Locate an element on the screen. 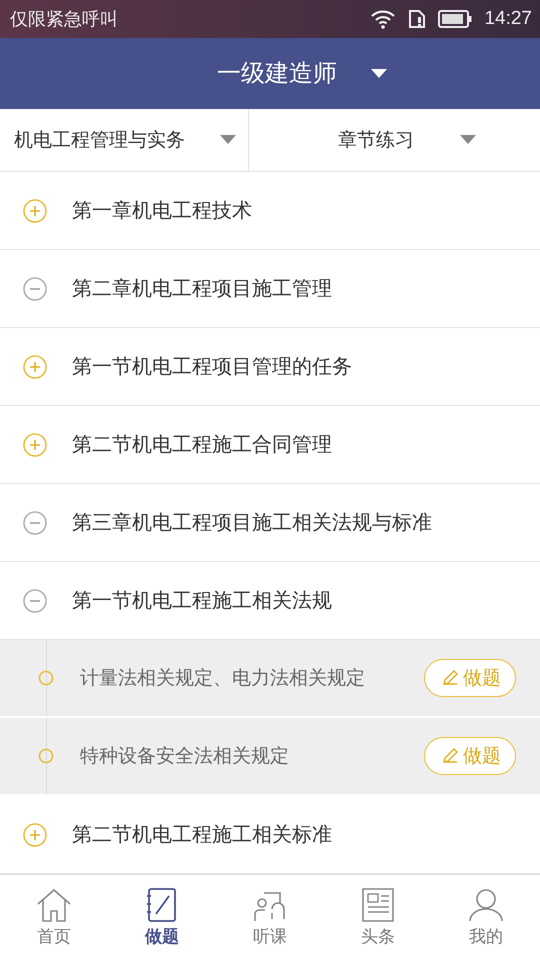 This screenshot has width=540, height=960. nav-tab: 听课 is located at coordinates (270, 917).